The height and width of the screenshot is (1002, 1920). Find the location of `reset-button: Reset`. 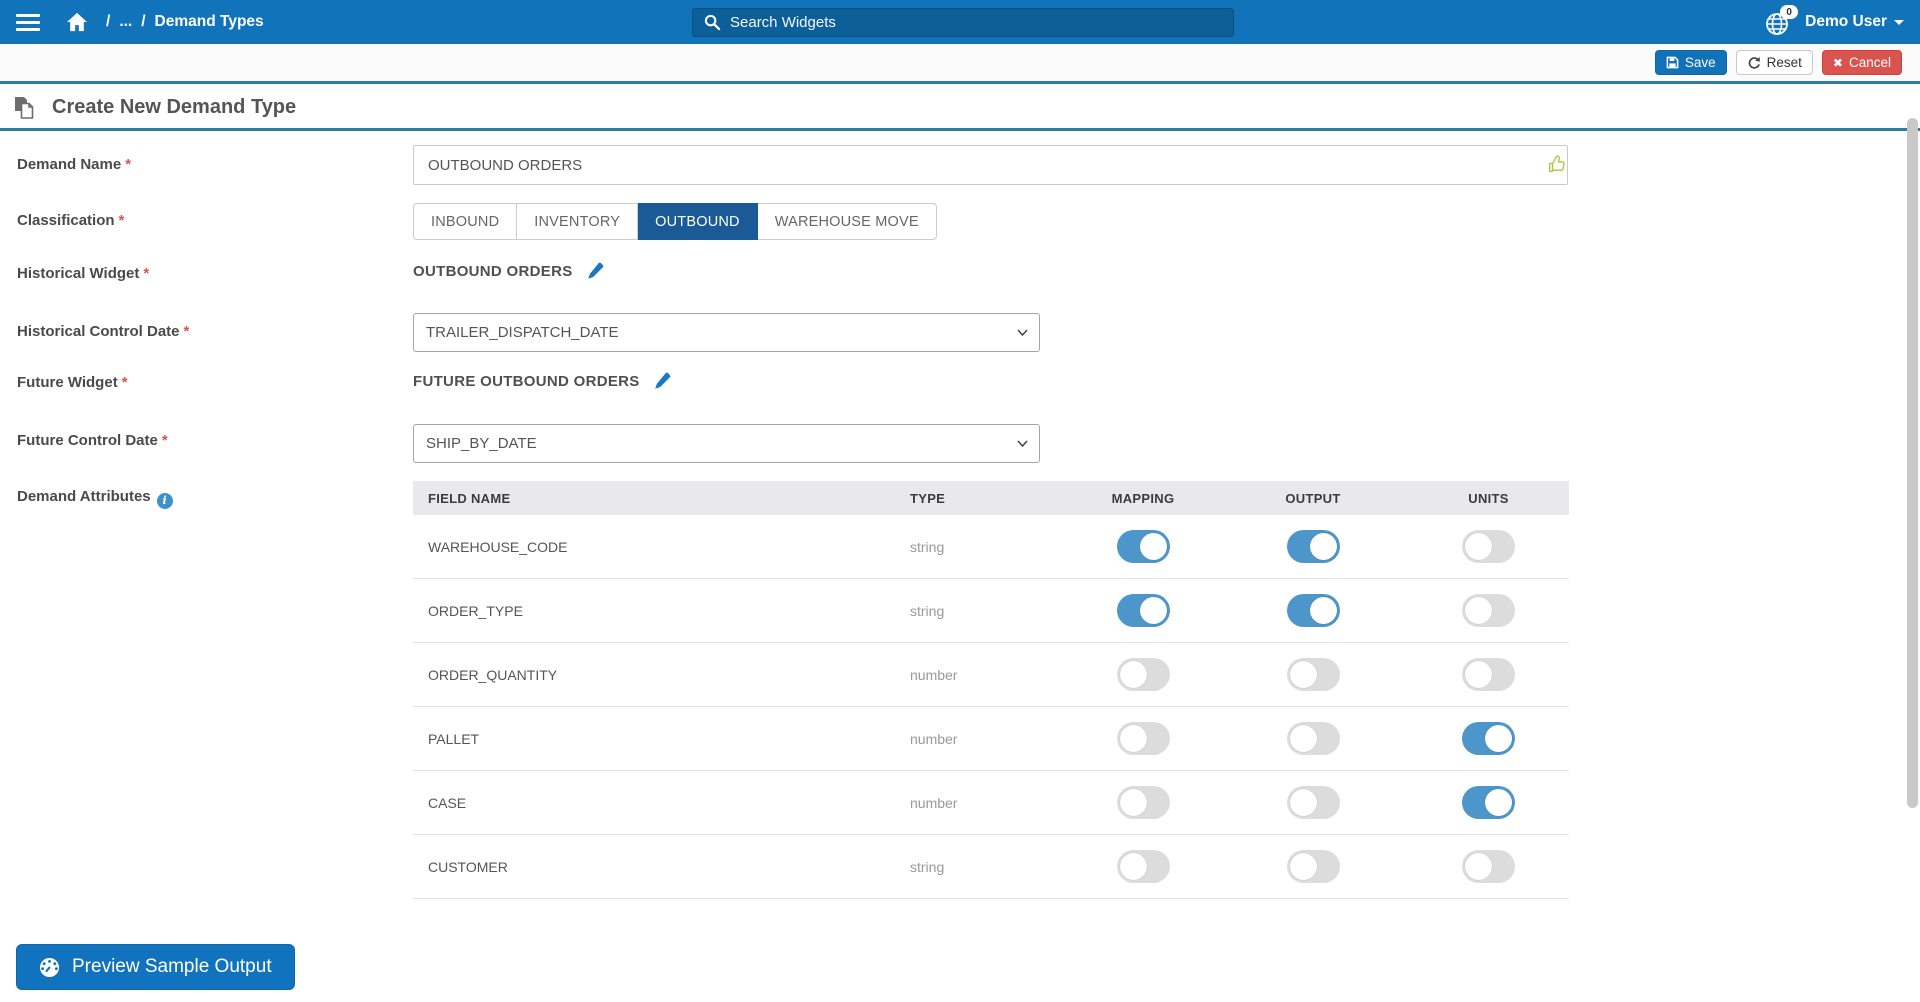

reset-button: Reset is located at coordinates (1774, 62).